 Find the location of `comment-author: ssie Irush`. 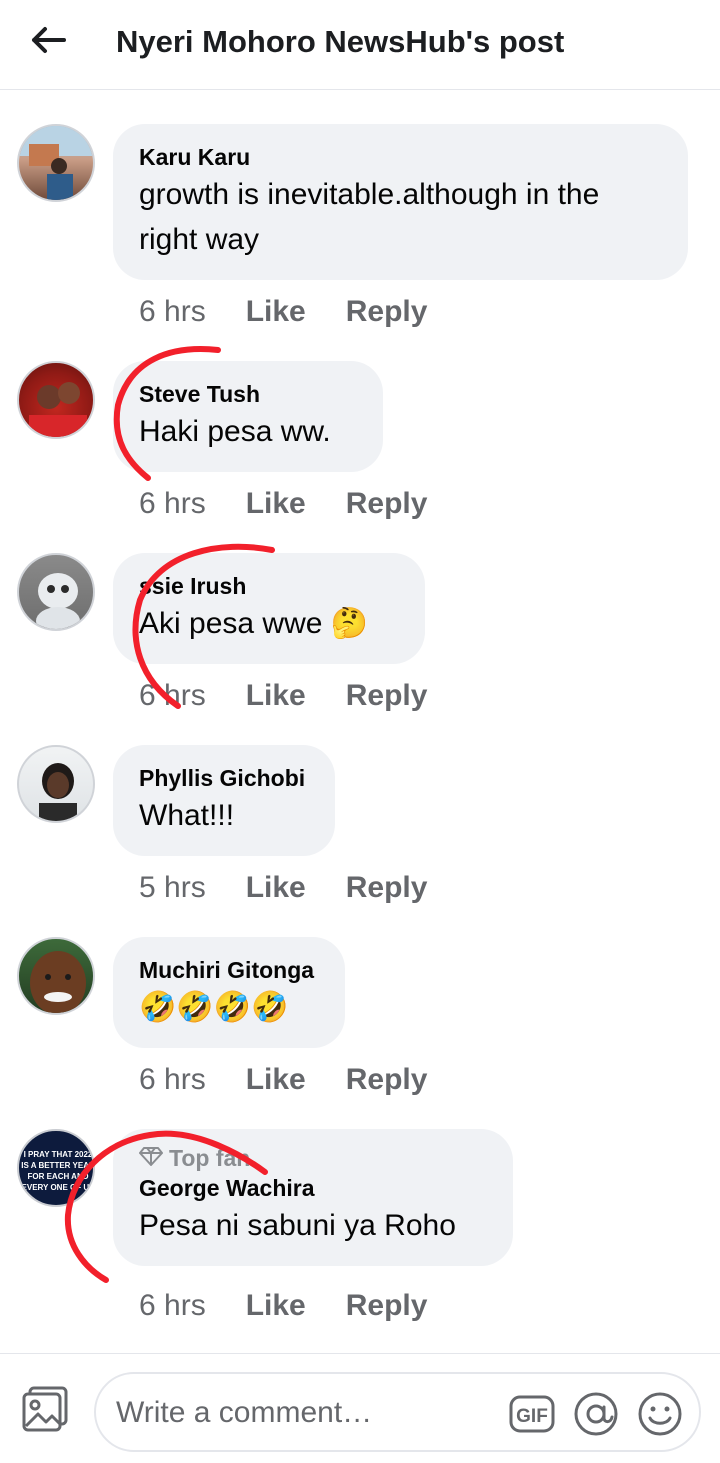

comment-author: ssie Irush is located at coordinates (269, 586).